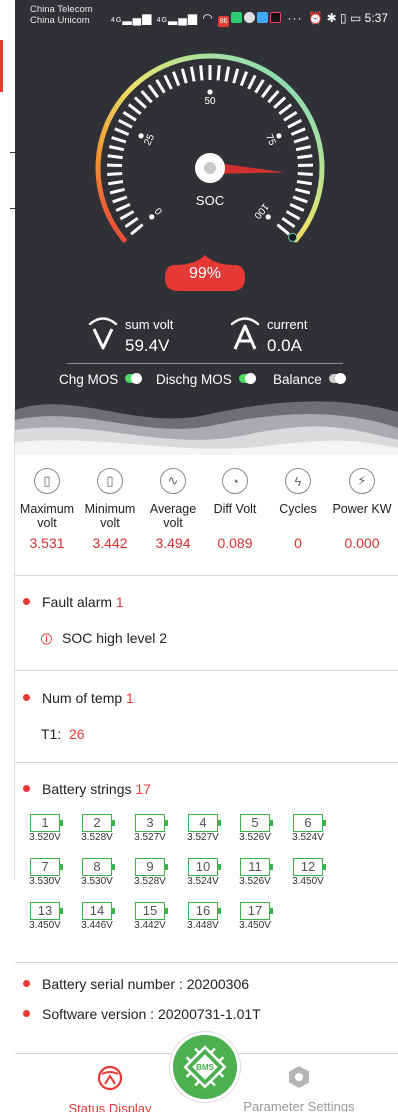 The image size is (398, 1112). Describe the element at coordinates (204, 911) in the screenshot. I see `battery-cell-number: 16` at that location.